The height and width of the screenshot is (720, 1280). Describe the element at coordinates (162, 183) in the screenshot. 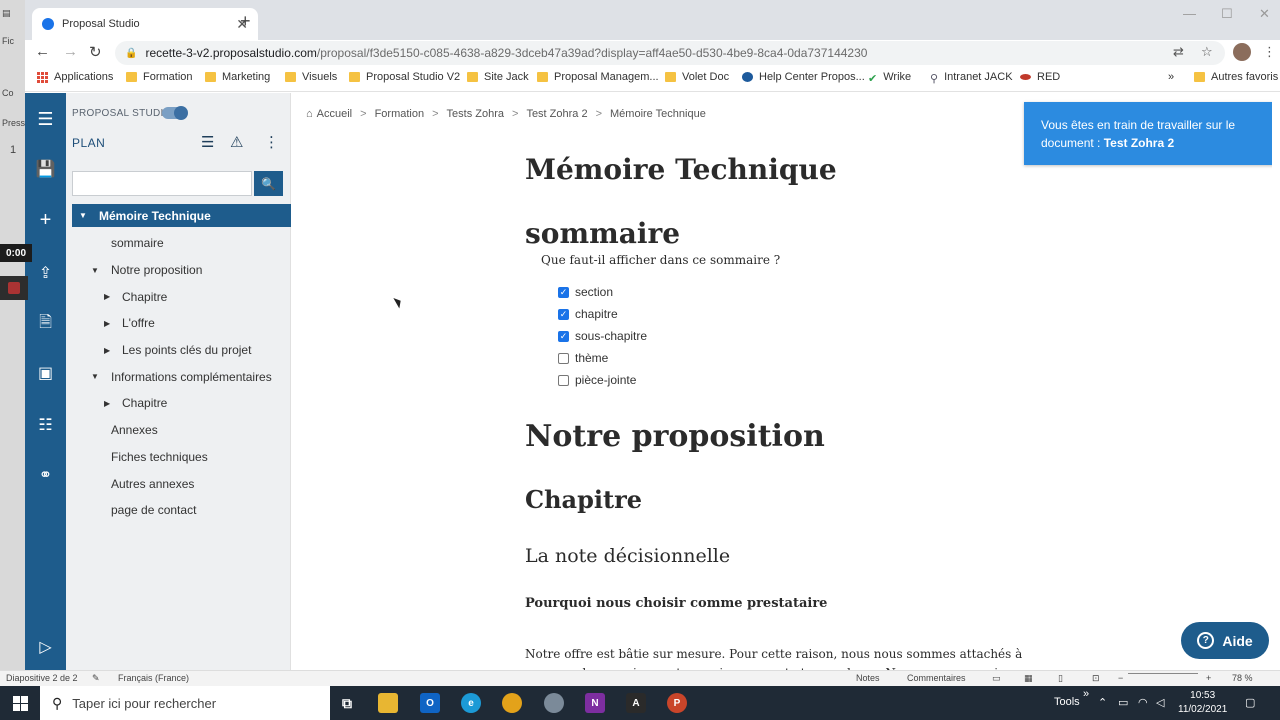

I see `plan-search-input` at that location.